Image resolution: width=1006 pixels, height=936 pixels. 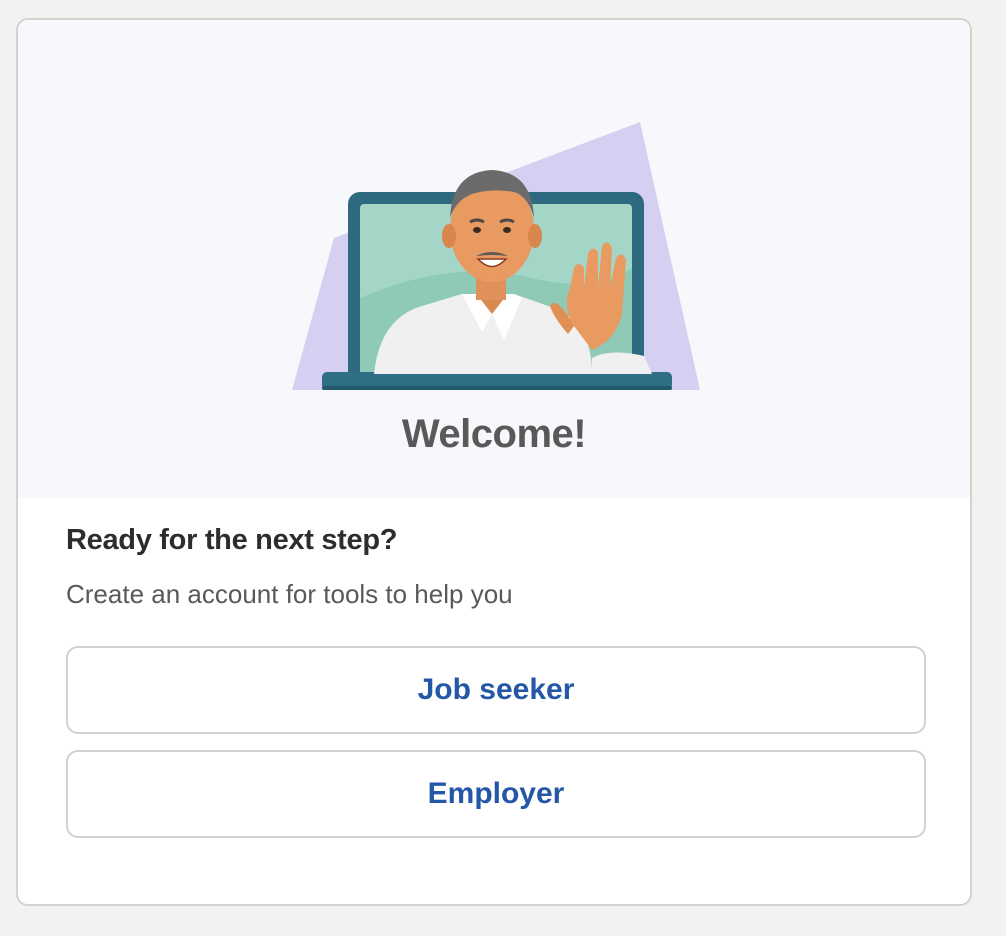 What do you see at coordinates (494, 434) in the screenshot?
I see `welcome-title: Welcome!` at bounding box center [494, 434].